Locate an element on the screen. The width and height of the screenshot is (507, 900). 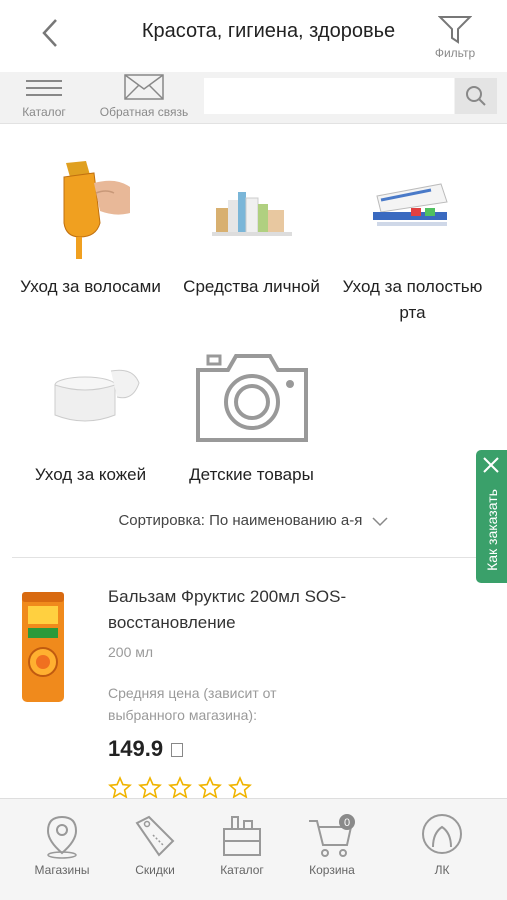
catalog-menu-button: Каталог is located at coordinates (44, 98).